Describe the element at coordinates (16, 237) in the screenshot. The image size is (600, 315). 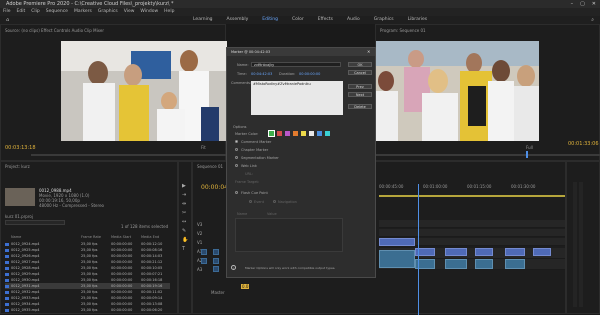
I see `column-name: Name` at that location.